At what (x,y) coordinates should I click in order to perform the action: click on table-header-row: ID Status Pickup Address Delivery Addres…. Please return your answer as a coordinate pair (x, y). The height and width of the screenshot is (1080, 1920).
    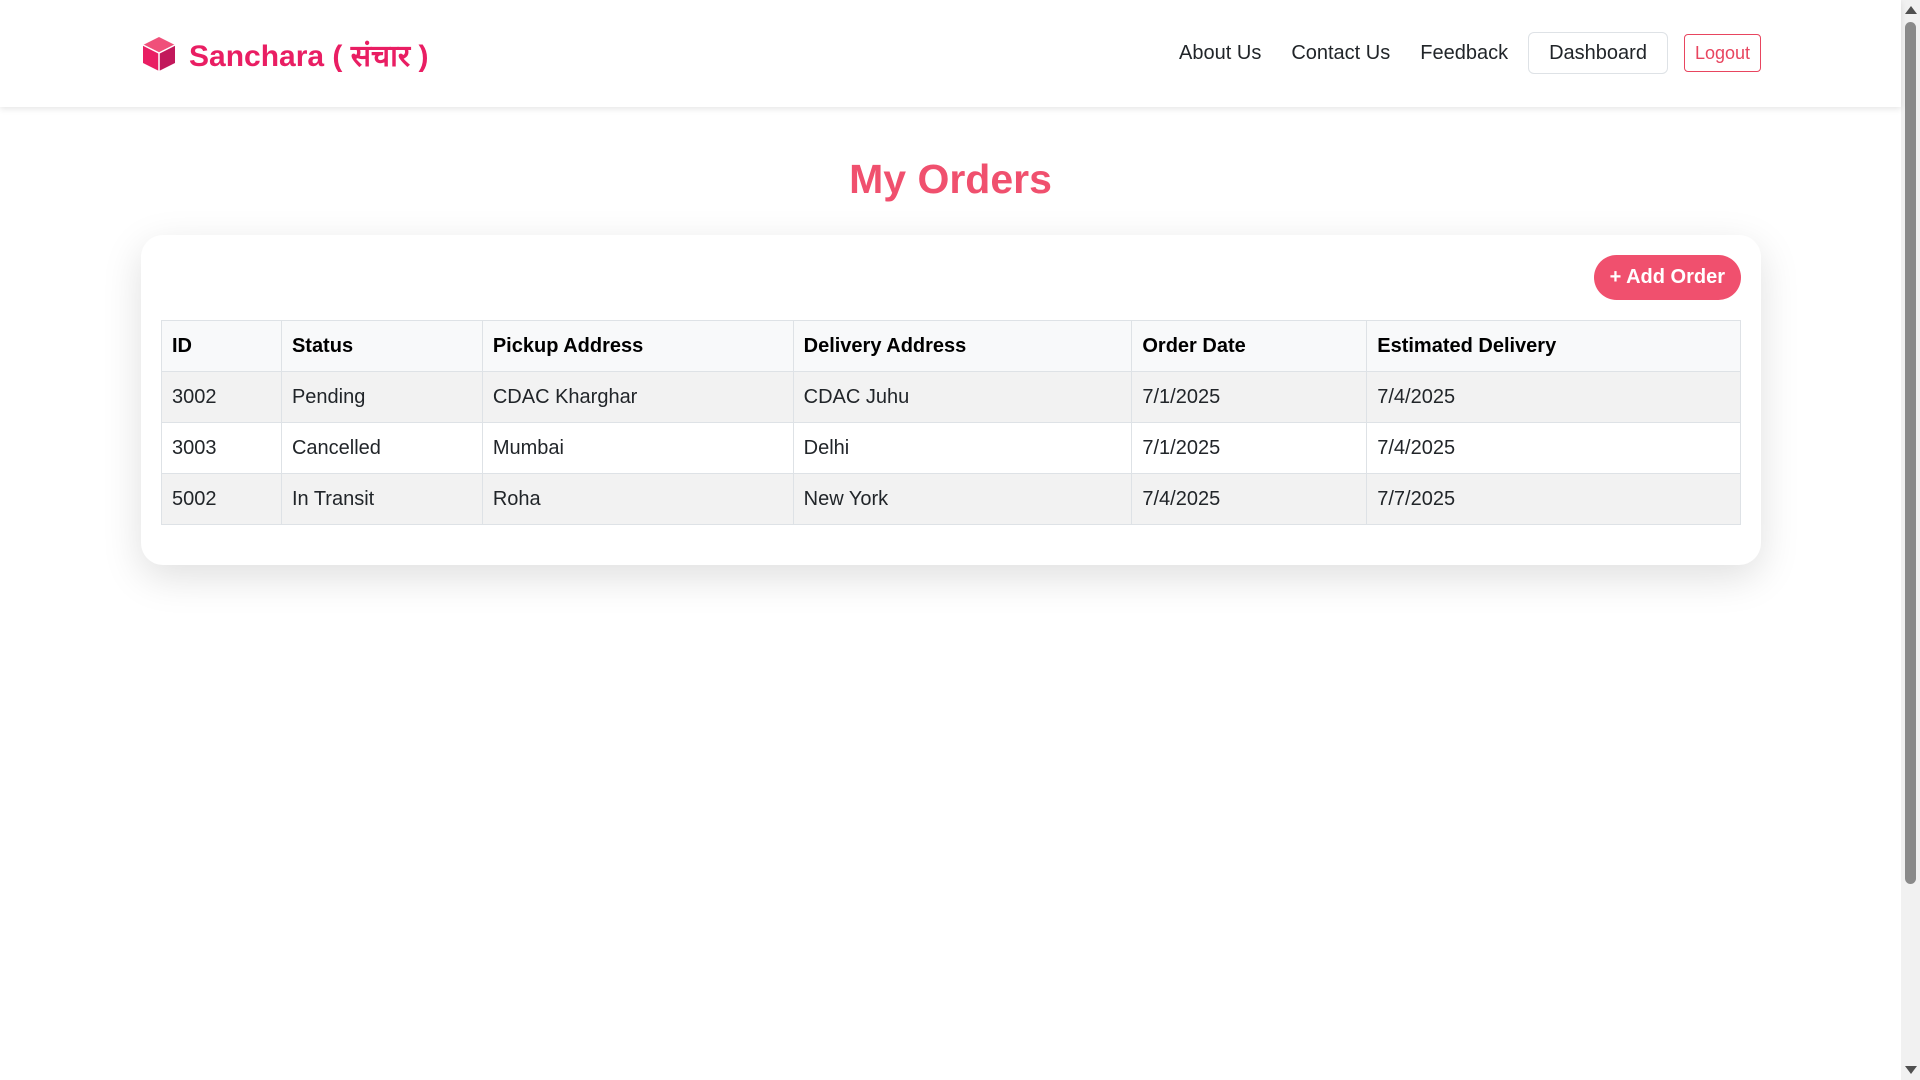
    Looking at the image, I should click on (951, 346).